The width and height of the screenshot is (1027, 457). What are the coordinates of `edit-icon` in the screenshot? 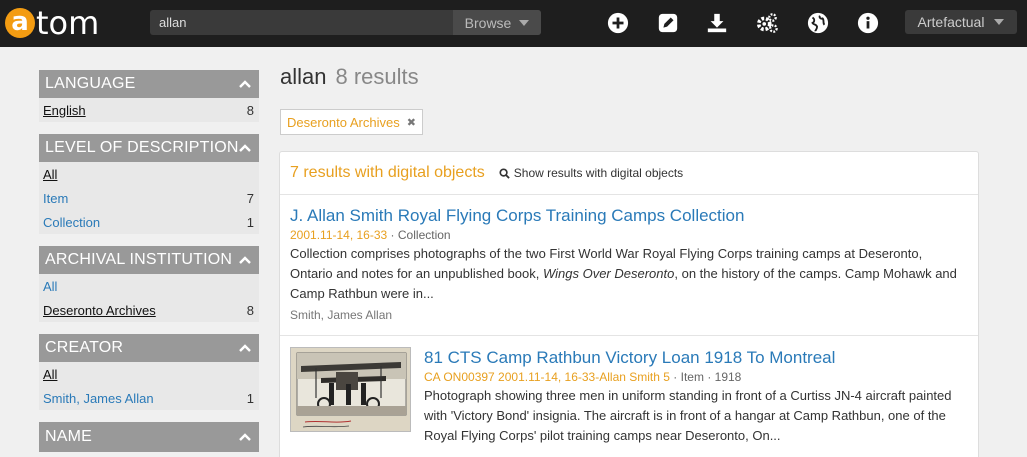 It's located at (668, 23).